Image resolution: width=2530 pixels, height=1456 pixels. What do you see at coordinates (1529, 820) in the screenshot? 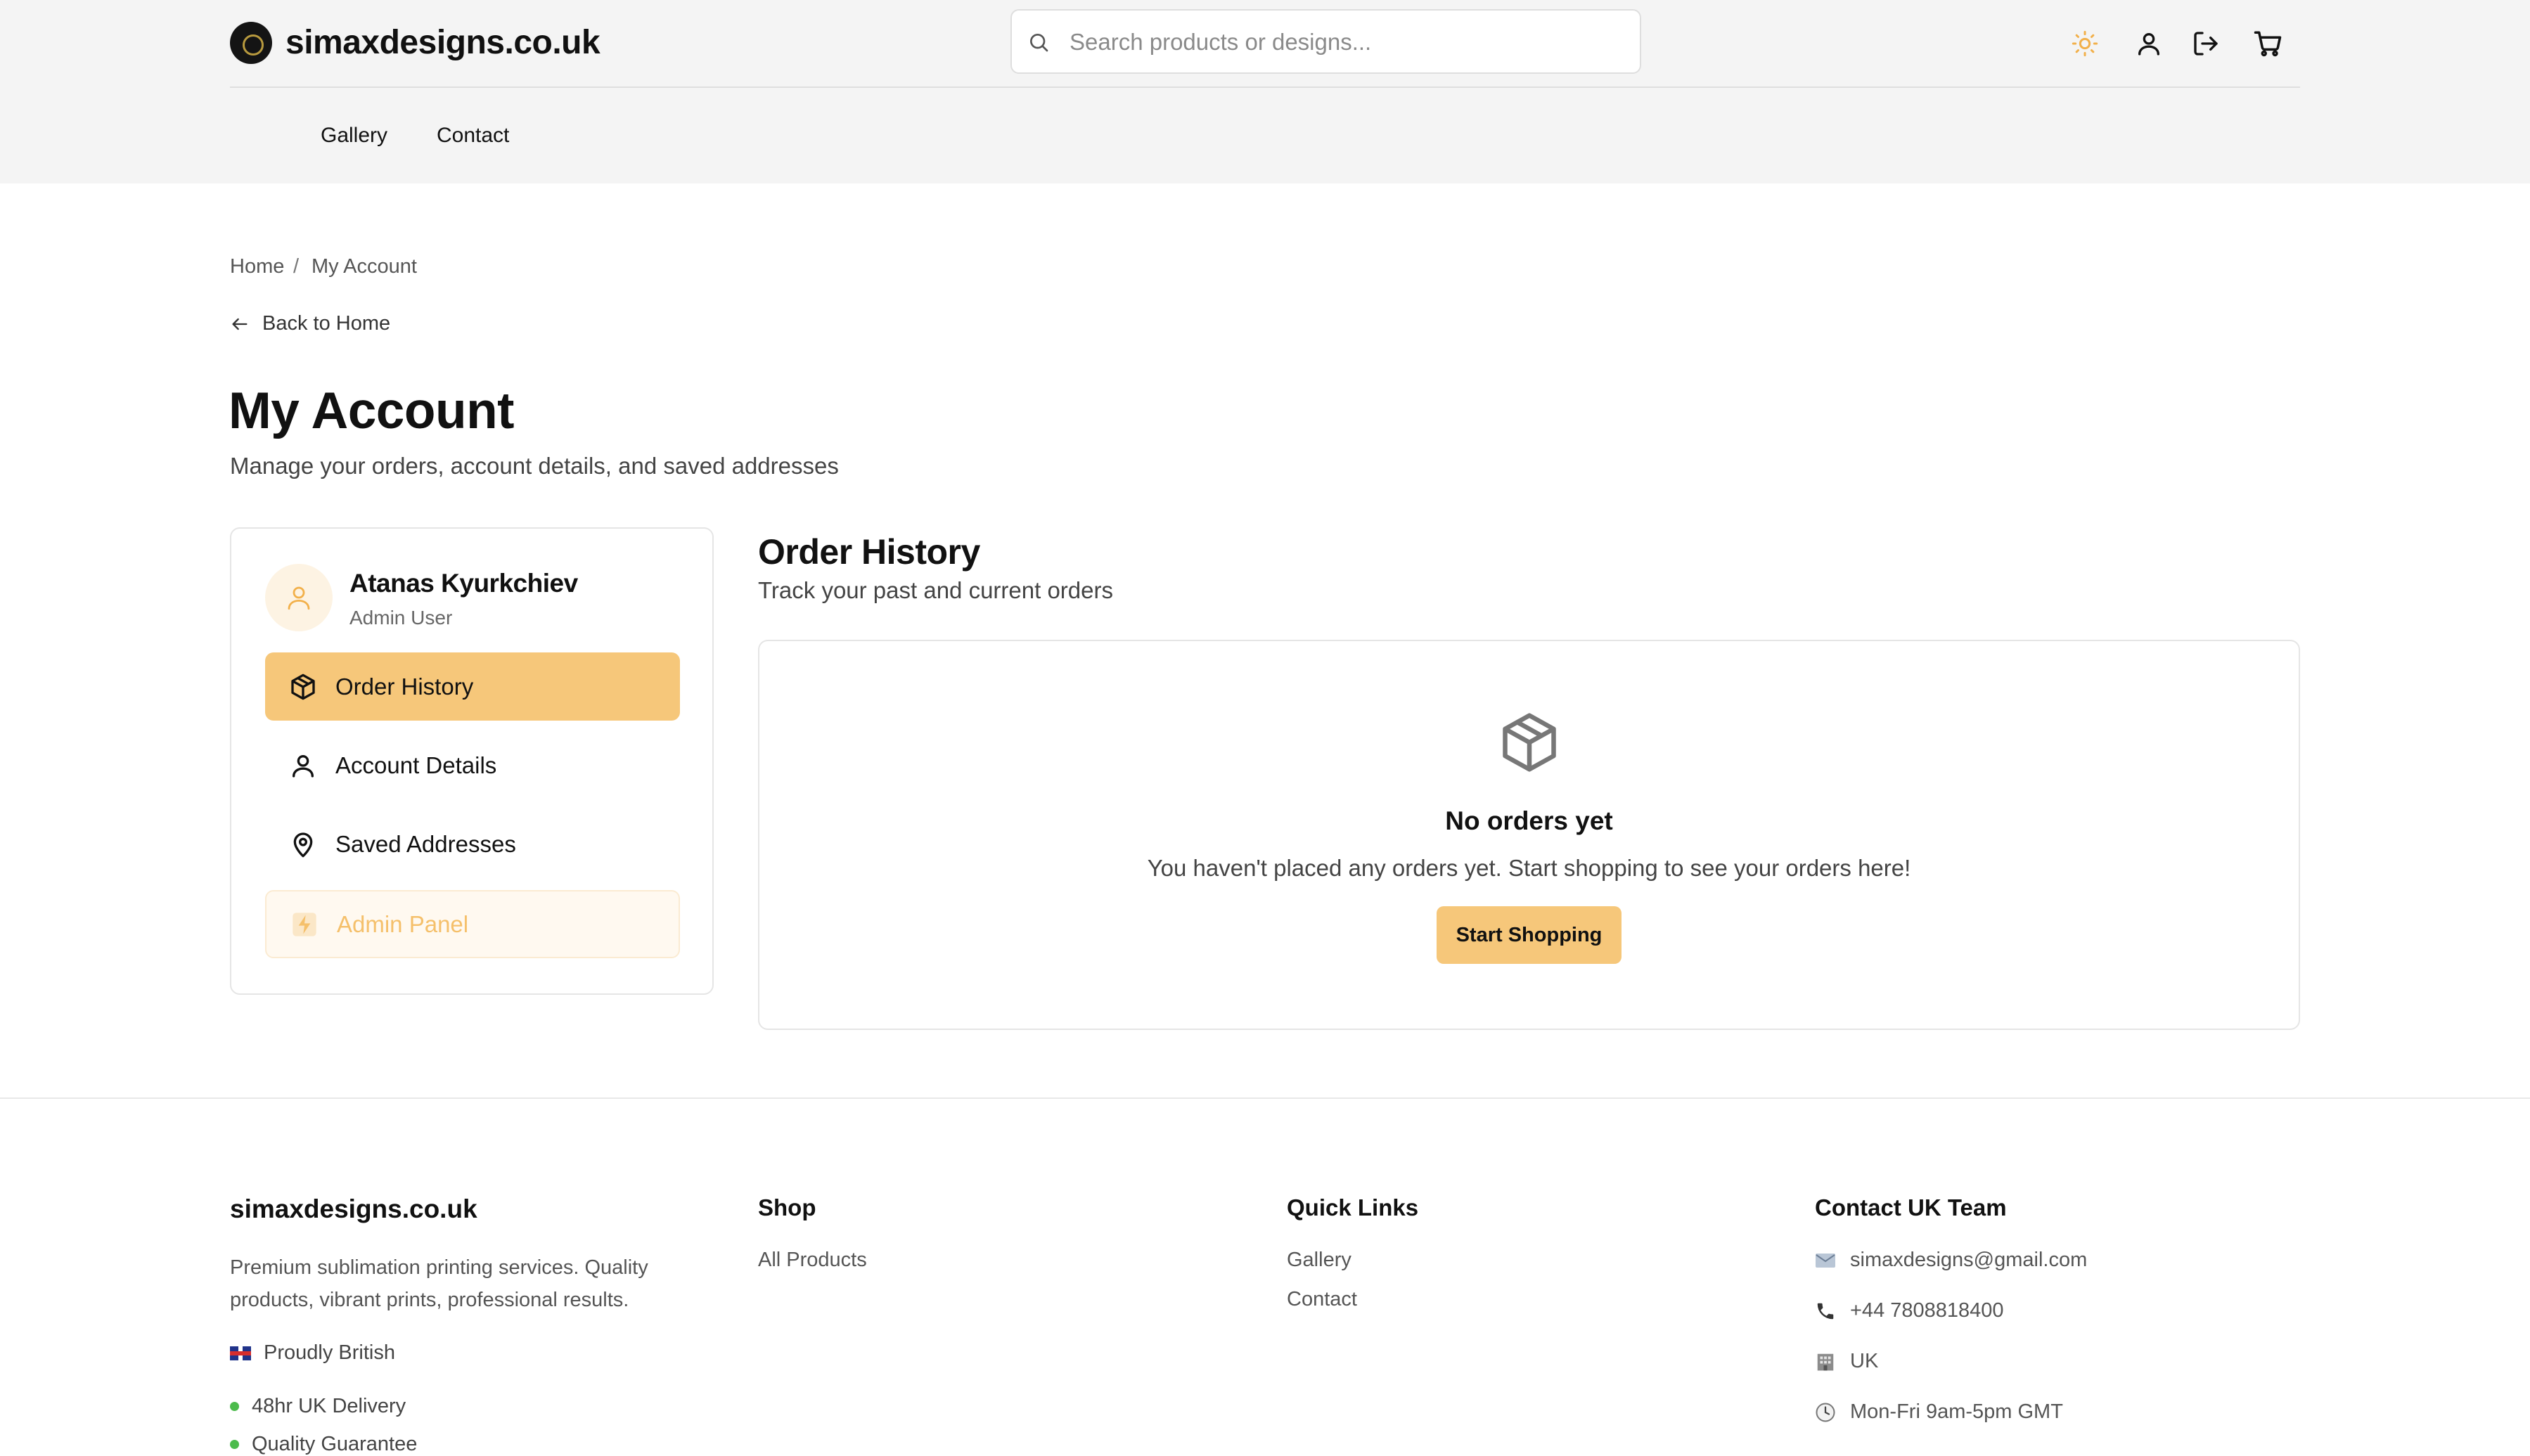
I see `empty-state-title: No orders yet` at bounding box center [1529, 820].